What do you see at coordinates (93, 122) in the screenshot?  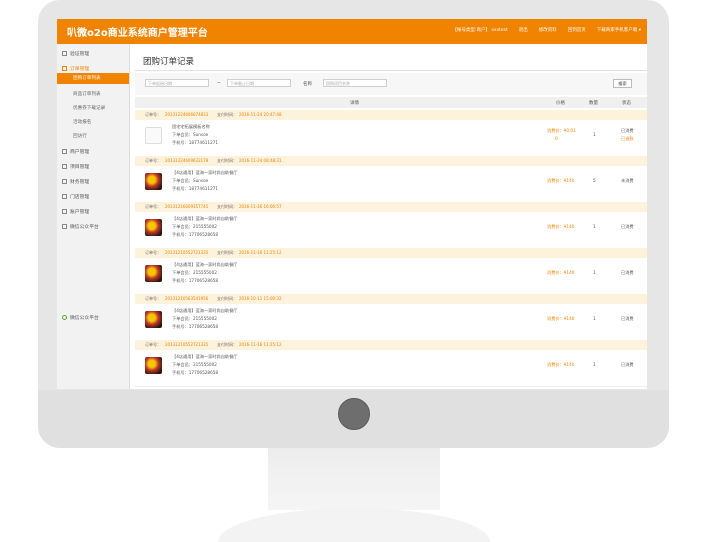 I see `sidebar-subitem-event-signup: 活动报名` at bounding box center [93, 122].